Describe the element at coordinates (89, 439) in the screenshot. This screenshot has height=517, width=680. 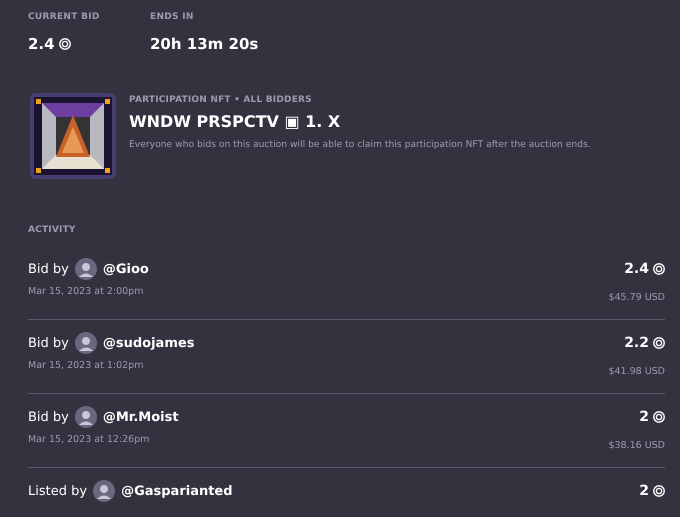
I see `bid-date: Mar 15, 2023 at 12:26pm` at that location.